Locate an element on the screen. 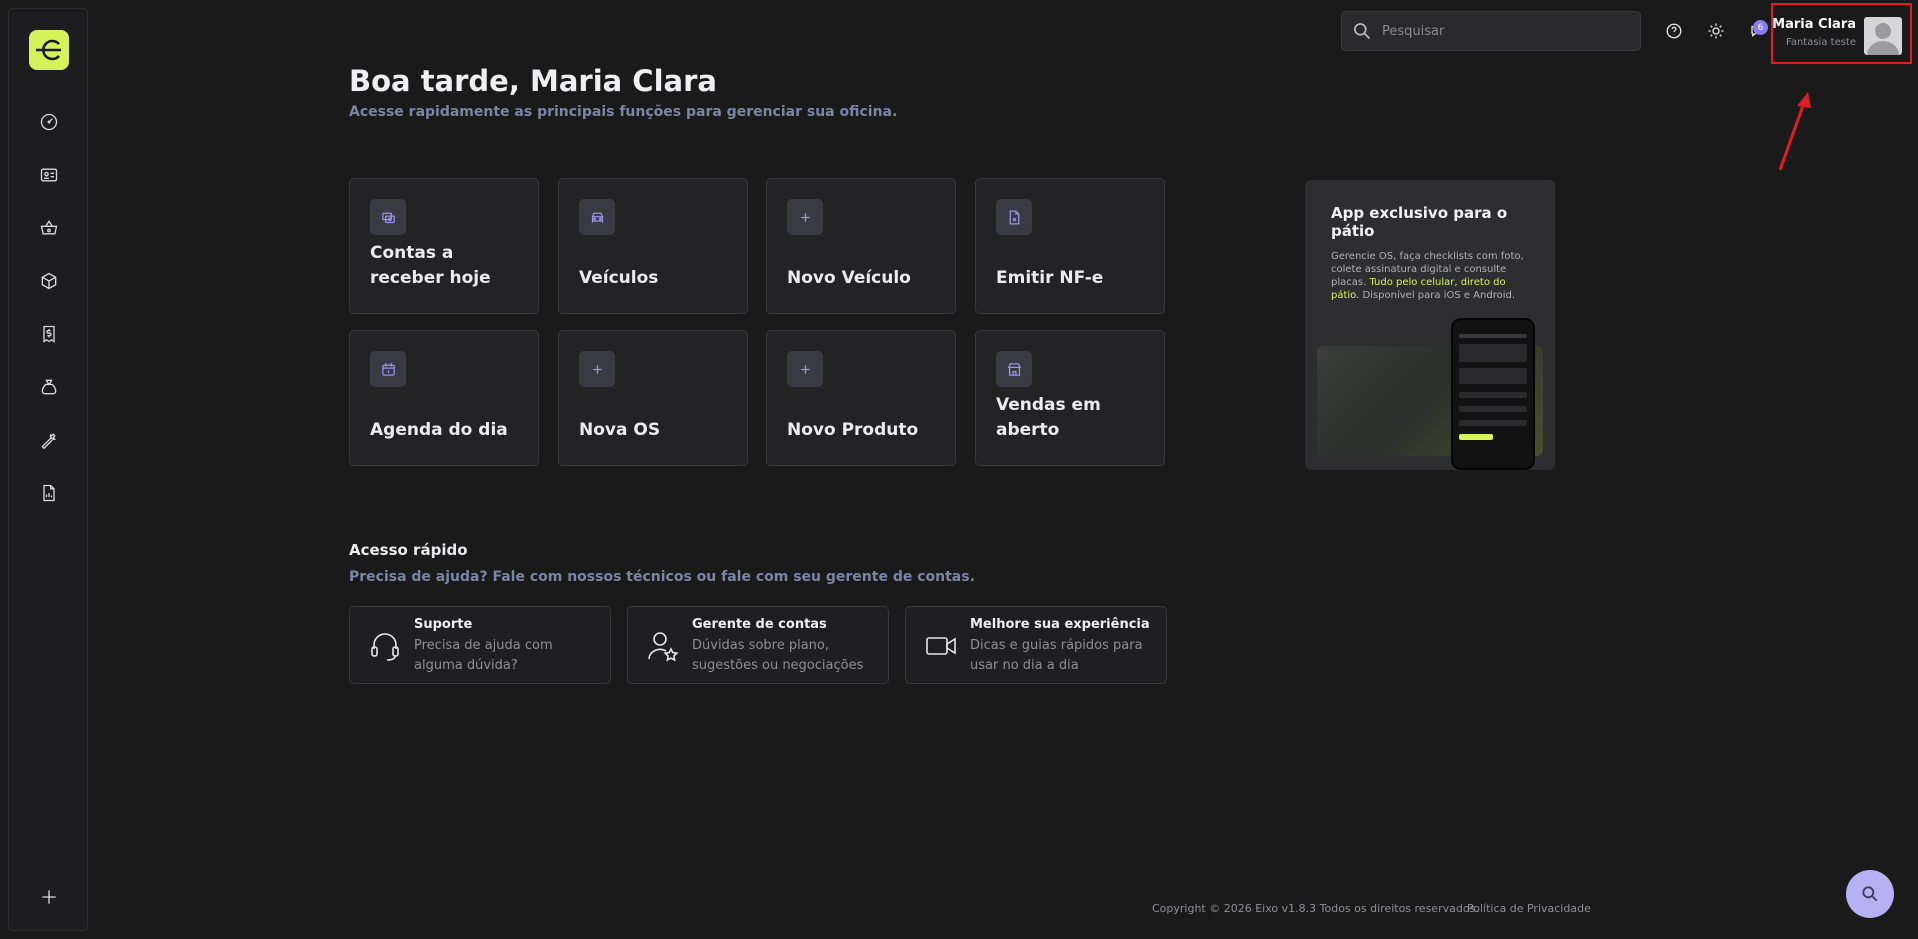  bills-icon is located at coordinates (388, 217).